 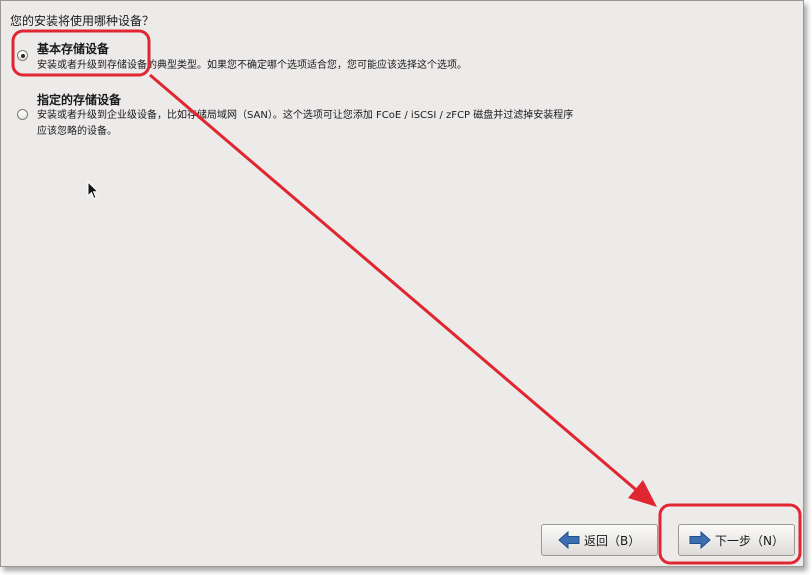 What do you see at coordinates (700, 540) in the screenshot?
I see `right-arrow-icon` at bounding box center [700, 540].